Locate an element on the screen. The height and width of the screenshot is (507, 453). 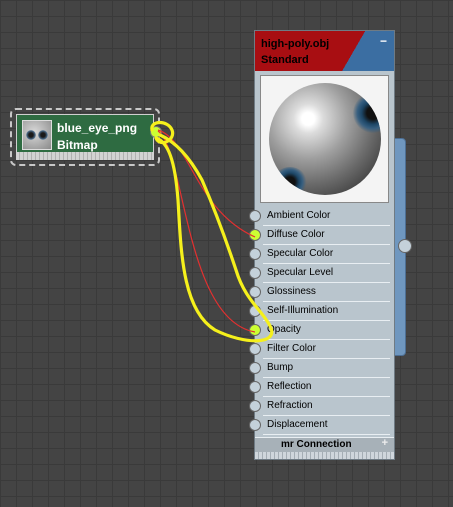
mr-connection-label: mr Connection is located at coordinates (316, 444).